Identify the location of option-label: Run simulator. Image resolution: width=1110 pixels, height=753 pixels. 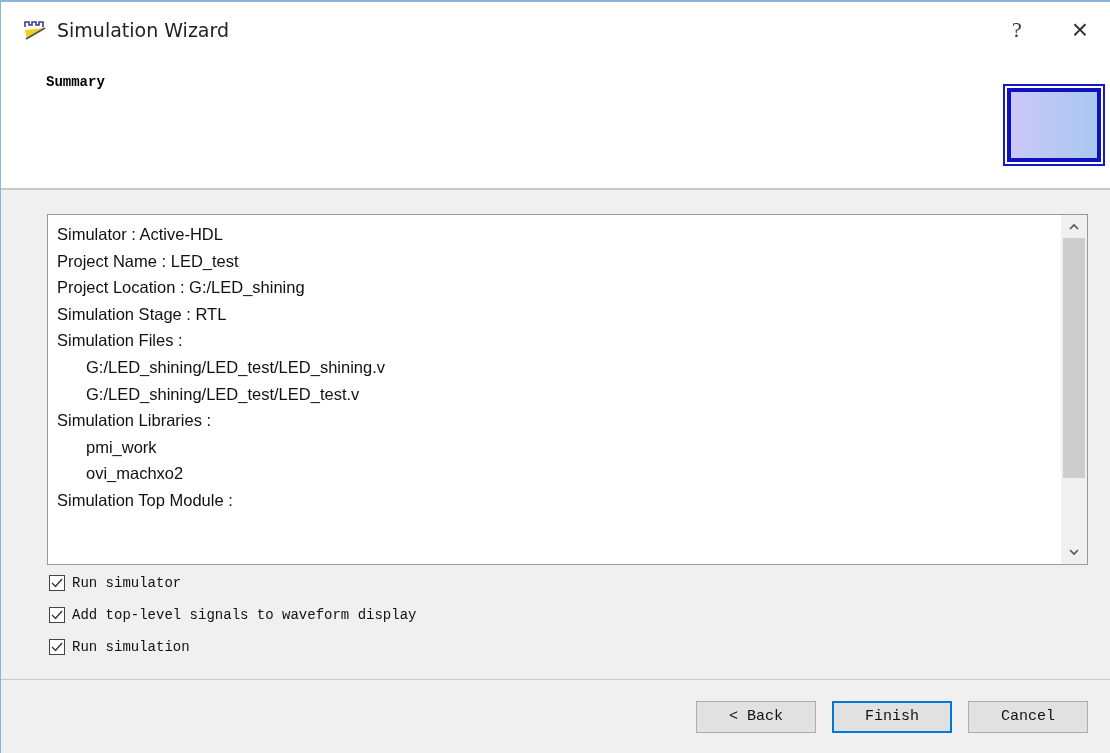
(127, 583).